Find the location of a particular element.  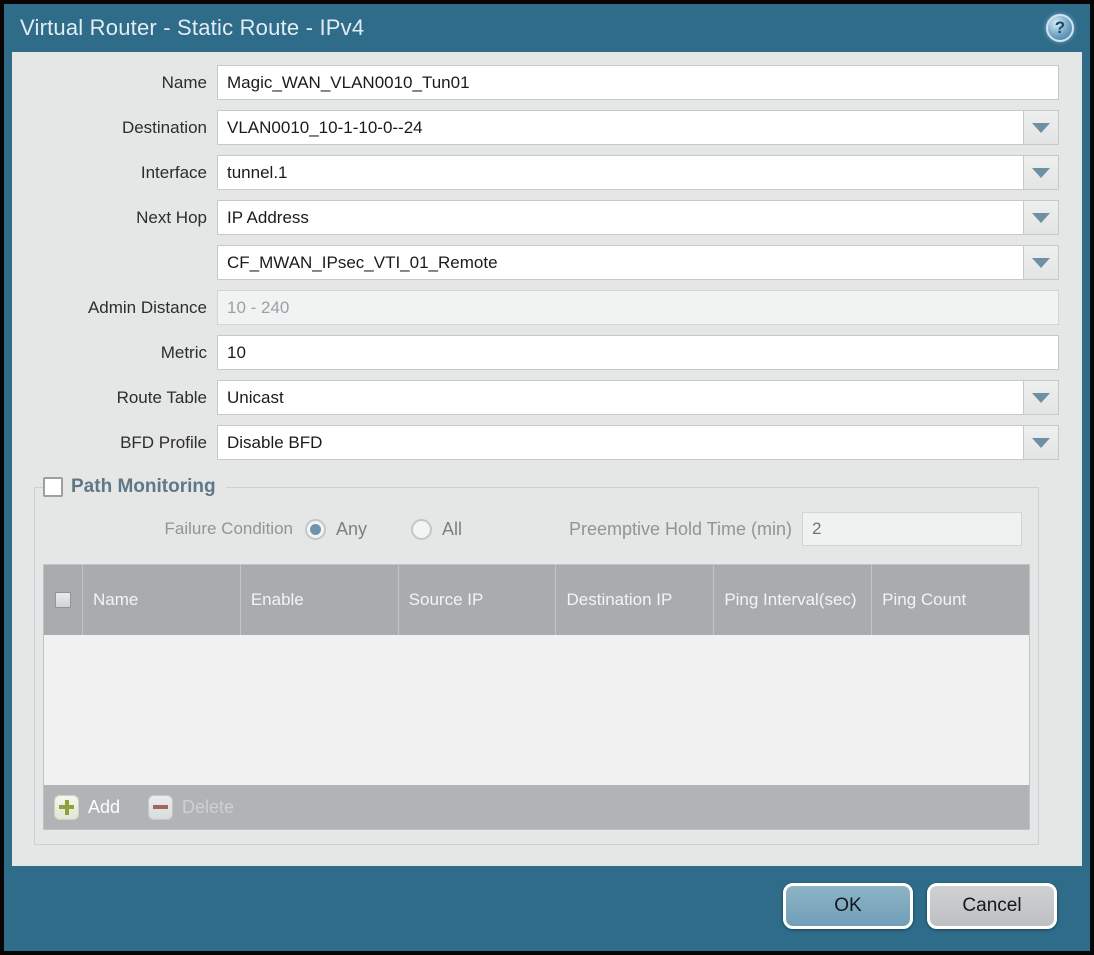

next-hop-type-input is located at coordinates (620, 217).